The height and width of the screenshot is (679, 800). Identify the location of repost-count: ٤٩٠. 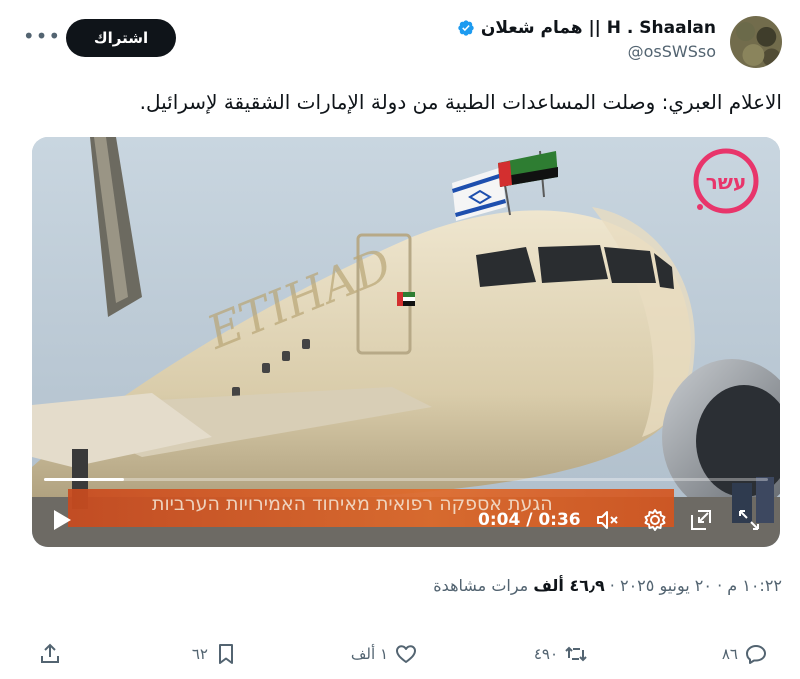
(545, 654).